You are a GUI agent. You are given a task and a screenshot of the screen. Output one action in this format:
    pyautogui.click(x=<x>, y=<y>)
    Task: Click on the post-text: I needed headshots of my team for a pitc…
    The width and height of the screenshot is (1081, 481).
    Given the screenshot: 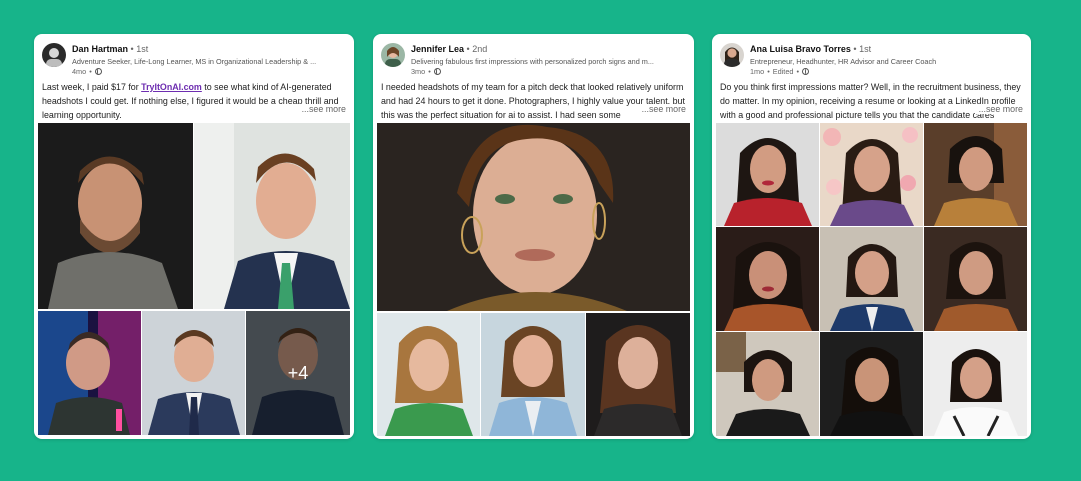 What is the action you would take?
    pyautogui.click(x=533, y=101)
    